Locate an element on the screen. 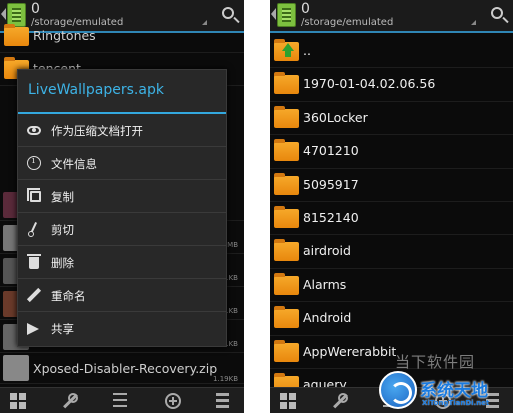  app-logo-icon is located at coordinates (286, 15).